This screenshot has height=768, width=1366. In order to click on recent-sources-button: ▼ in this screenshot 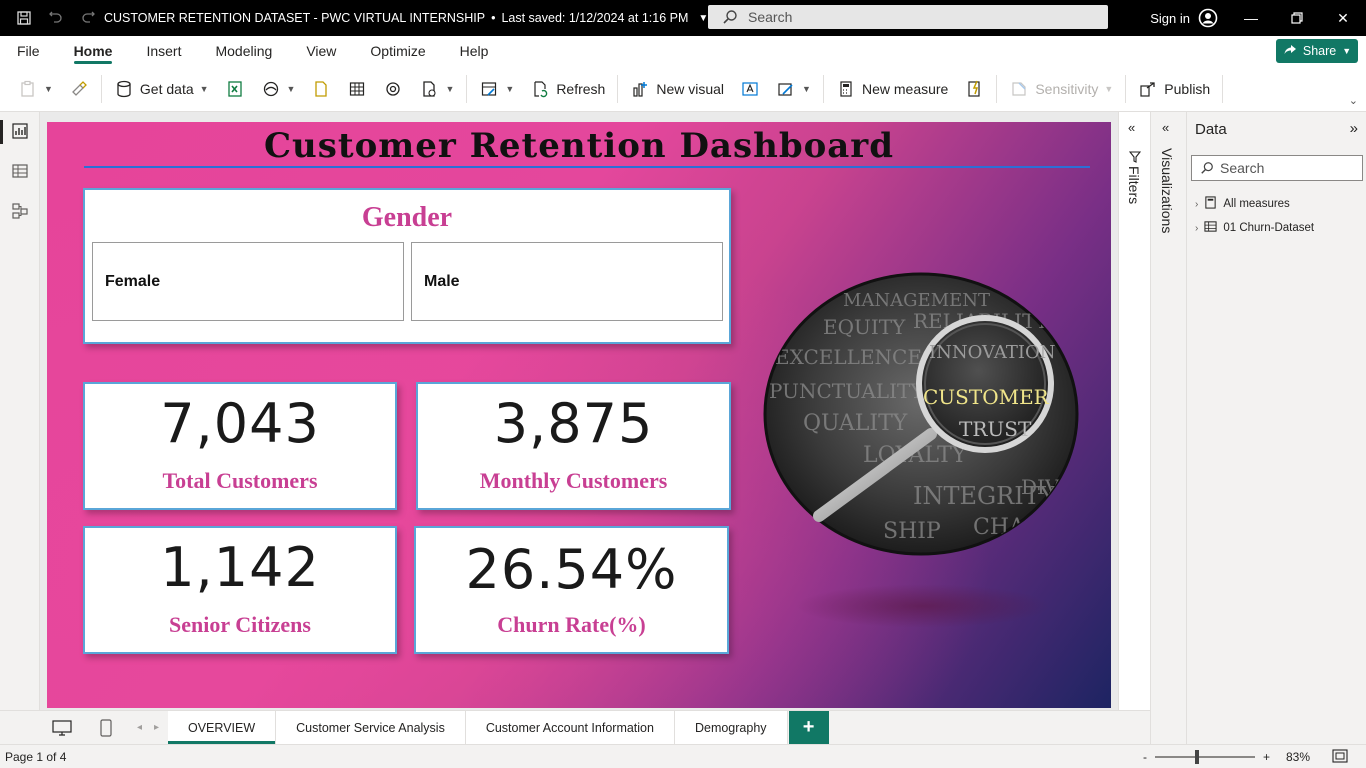, I will do `click(436, 89)`.